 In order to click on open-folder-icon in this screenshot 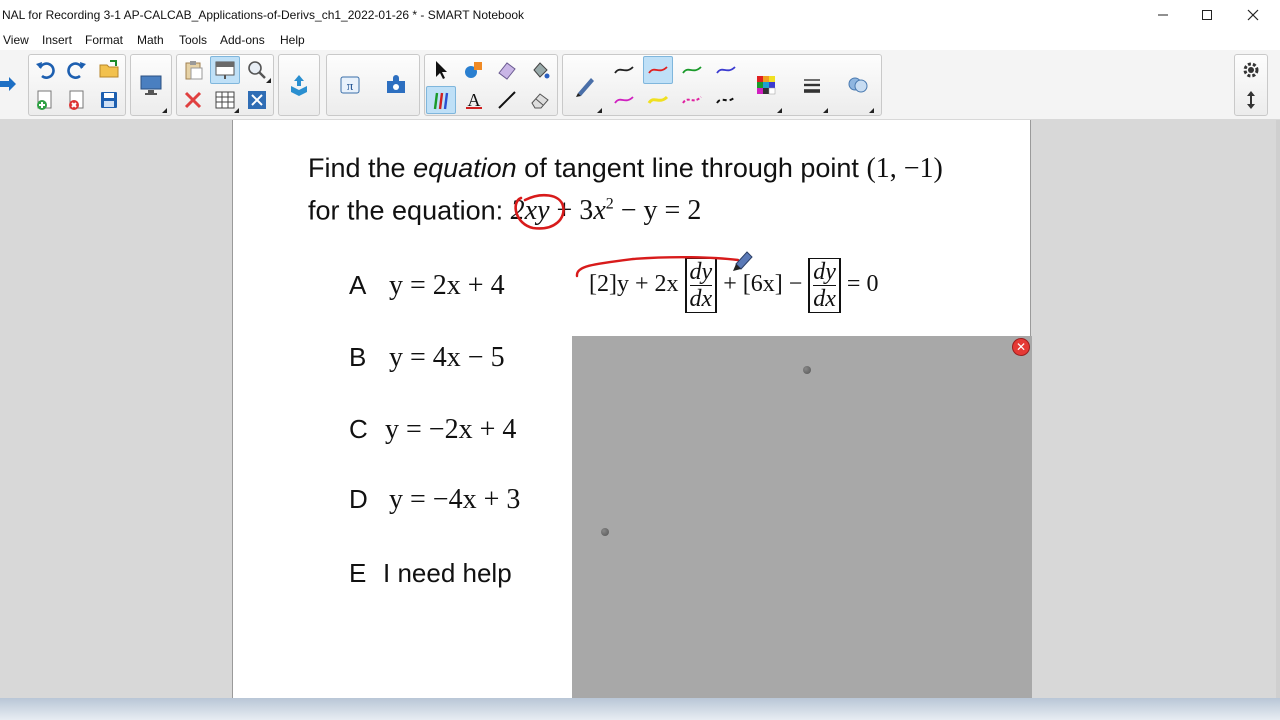, I will do `click(109, 69)`.